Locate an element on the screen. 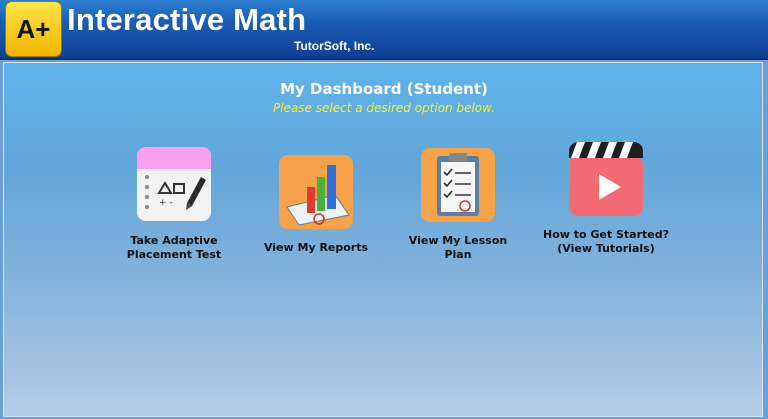 The width and height of the screenshot is (768, 419). tutorials-label-line2: (View Tutorials) is located at coordinates (606, 248).